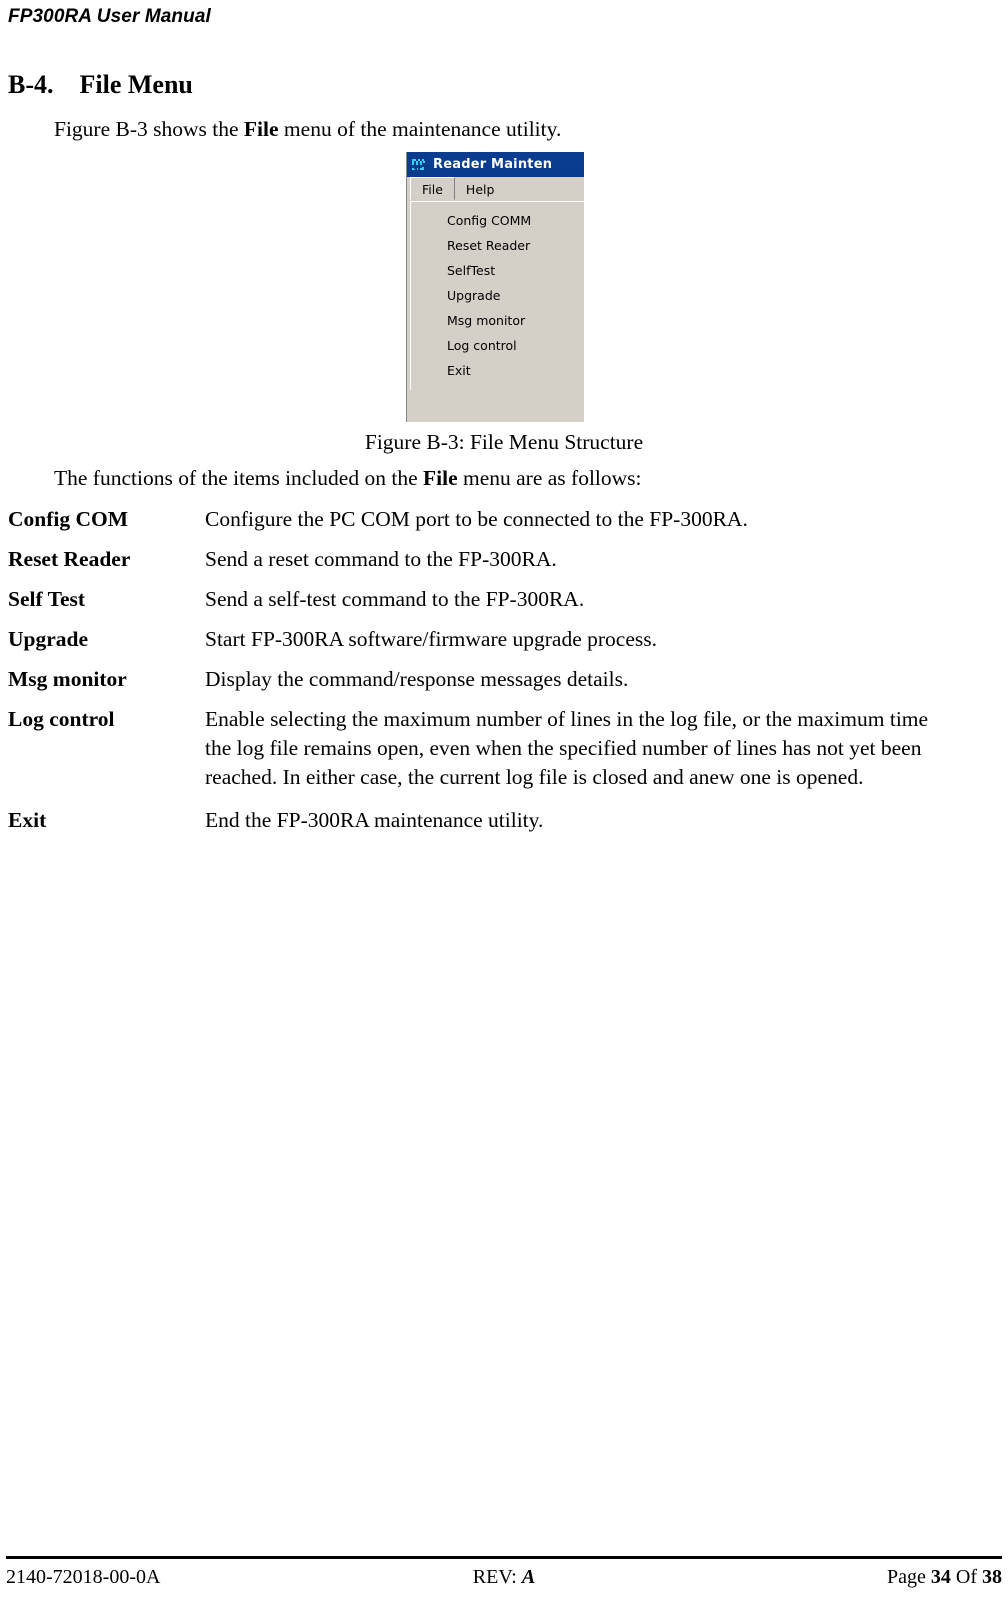 Image resolution: width=1008 pixels, height=1602 pixels. Describe the element at coordinates (149, 129) in the screenshot. I see `intro-text-before: Figure B-3 shows the` at that location.